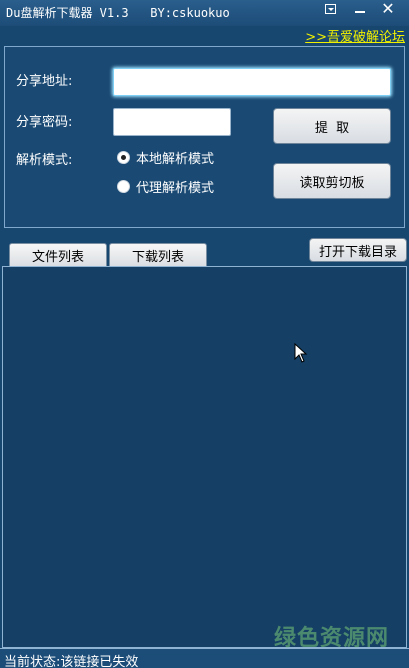  I want to click on window-title: Du盘解析下载器 V1.3 BY:cskuokuo, so click(118, 13).